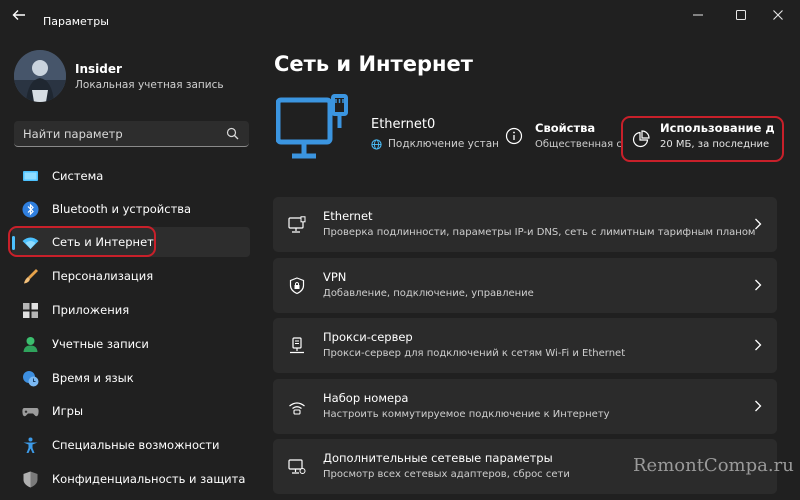 The width and height of the screenshot is (800, 500). I want to click on user-avatar-image, so click(40, 76).